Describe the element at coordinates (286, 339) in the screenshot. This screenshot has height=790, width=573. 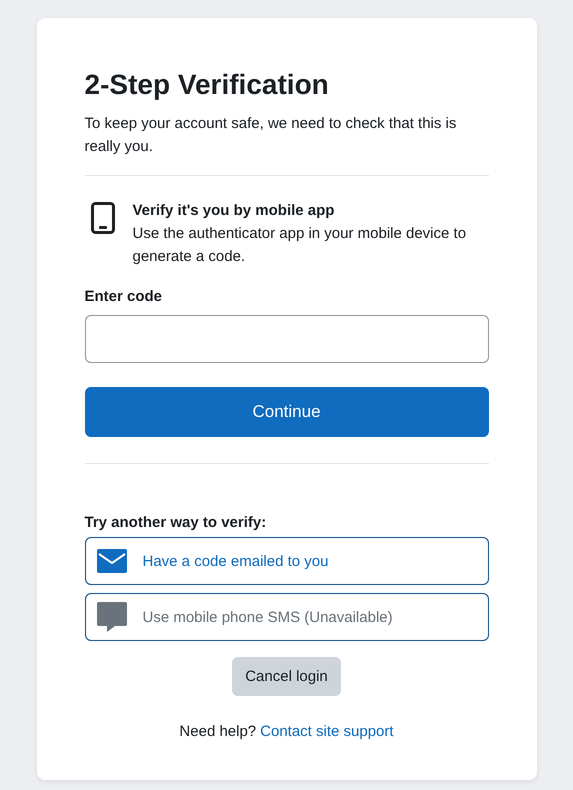
I see `code-input-field` at that location.